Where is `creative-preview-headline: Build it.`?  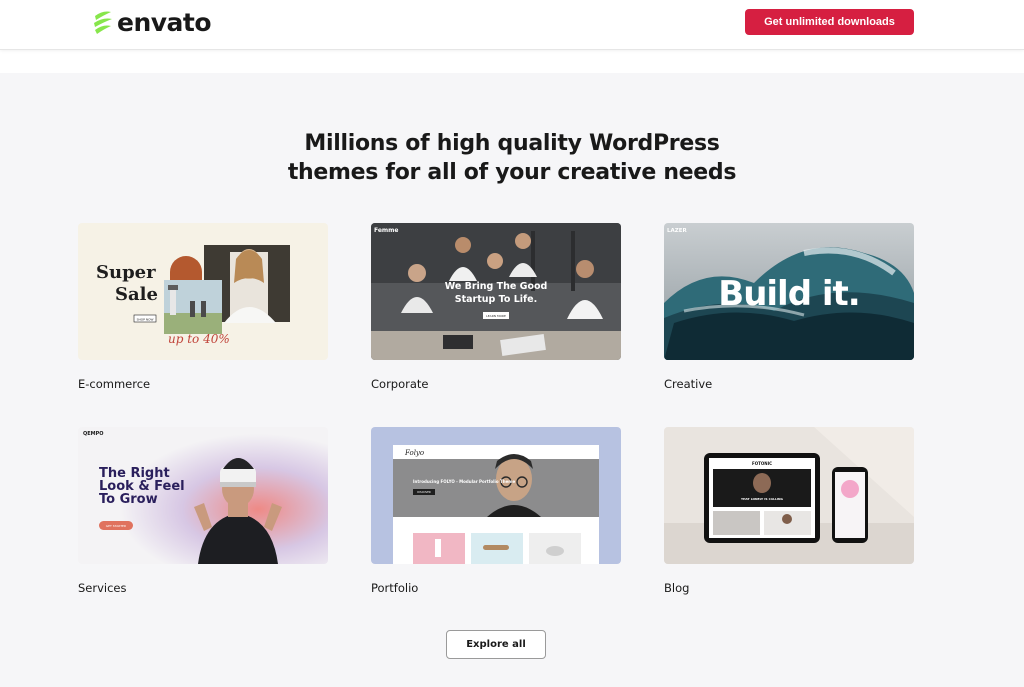 creative-preview-headline: Build it. is located at coordinates (788, 294).